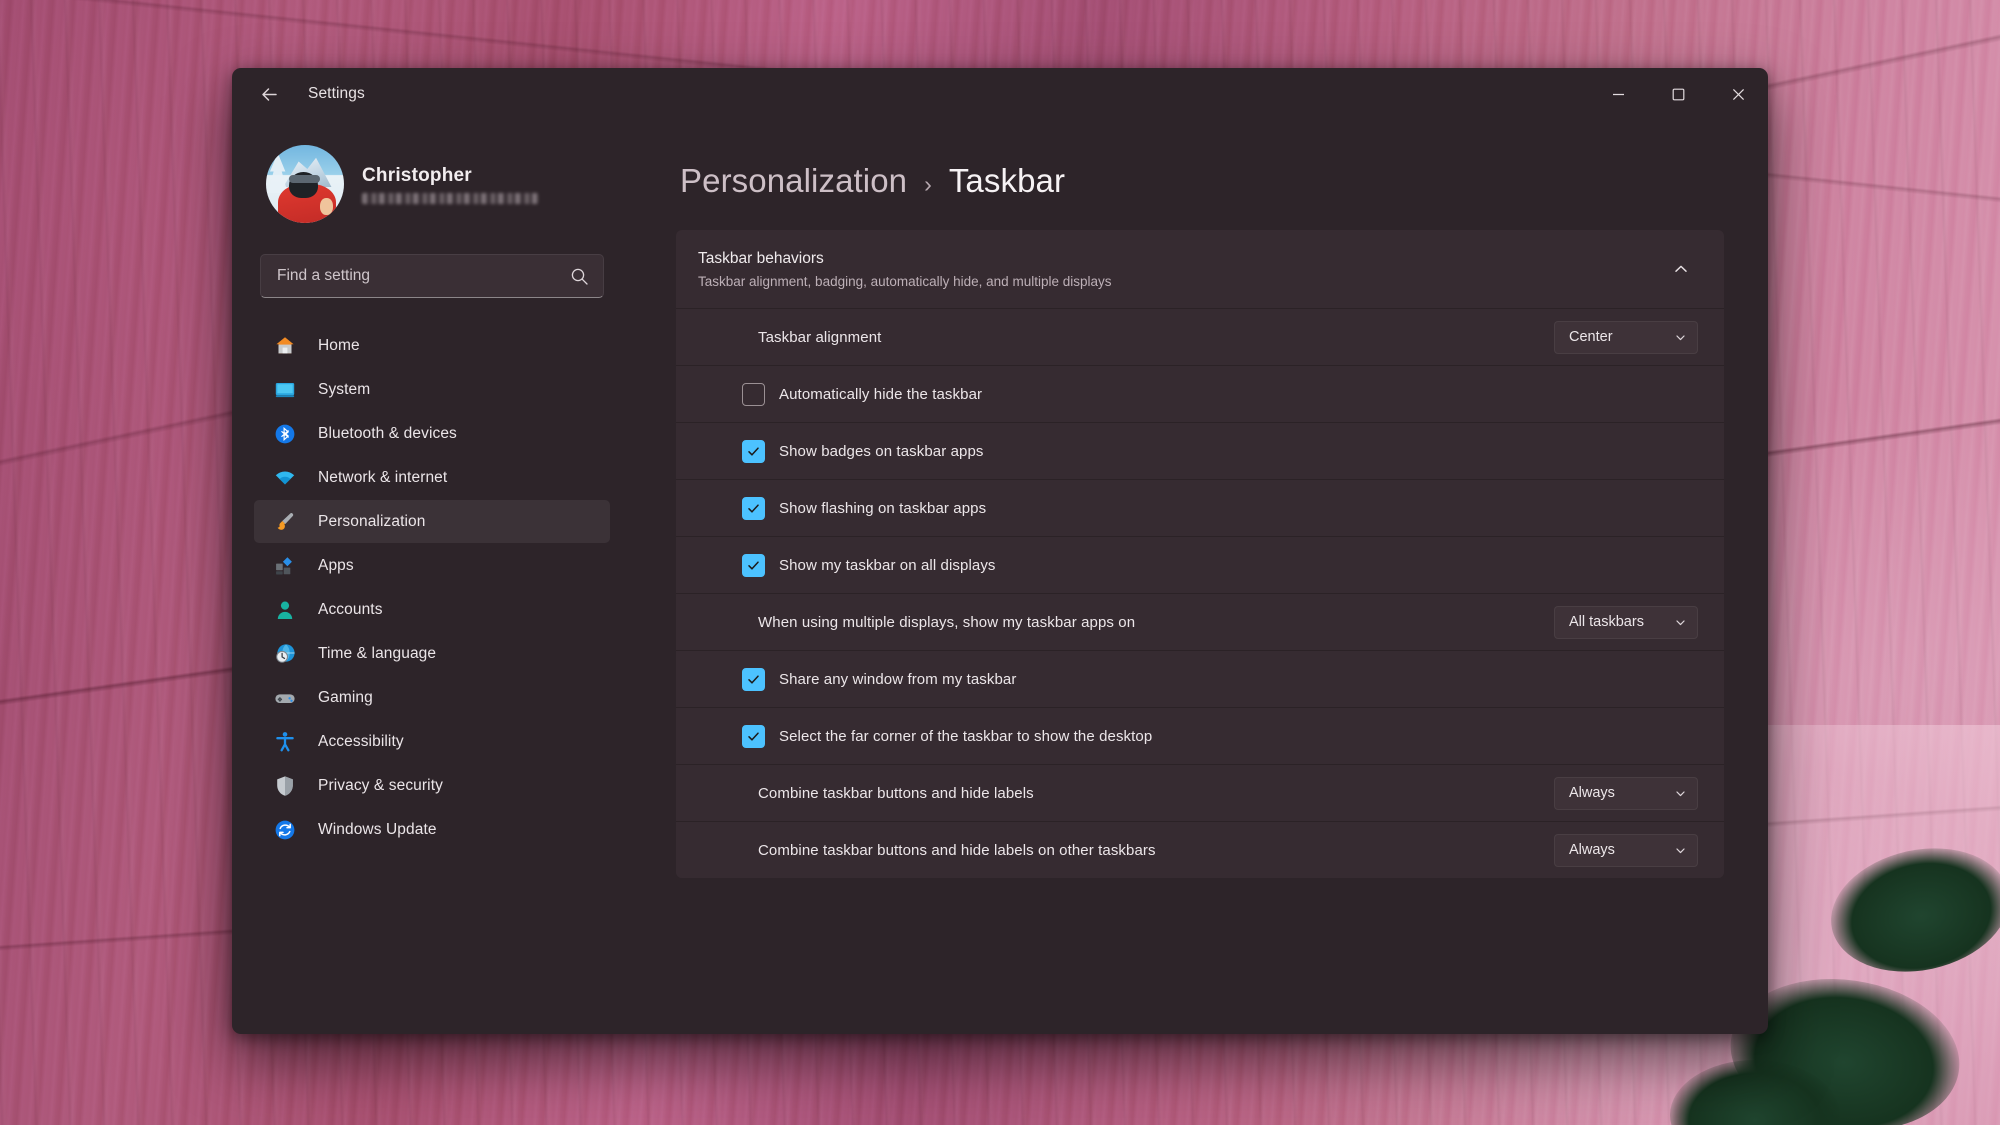 This screenshot has height=1125, width=2000. I want to click on settings-row-label: Show my taskbar on all displays, so click(887, 565).